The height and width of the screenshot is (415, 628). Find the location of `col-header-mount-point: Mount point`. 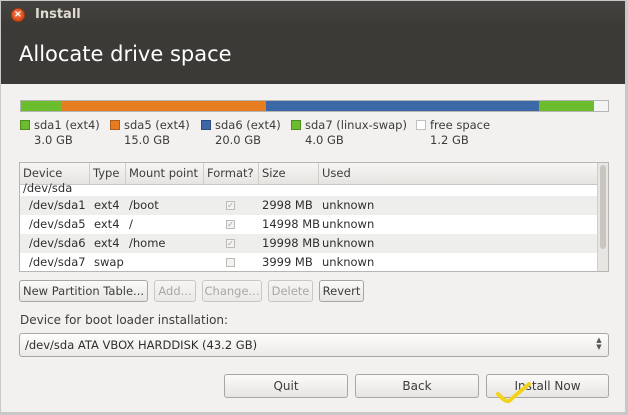

col-header-mount-point: Mount point is located at coordinates (165, 174).